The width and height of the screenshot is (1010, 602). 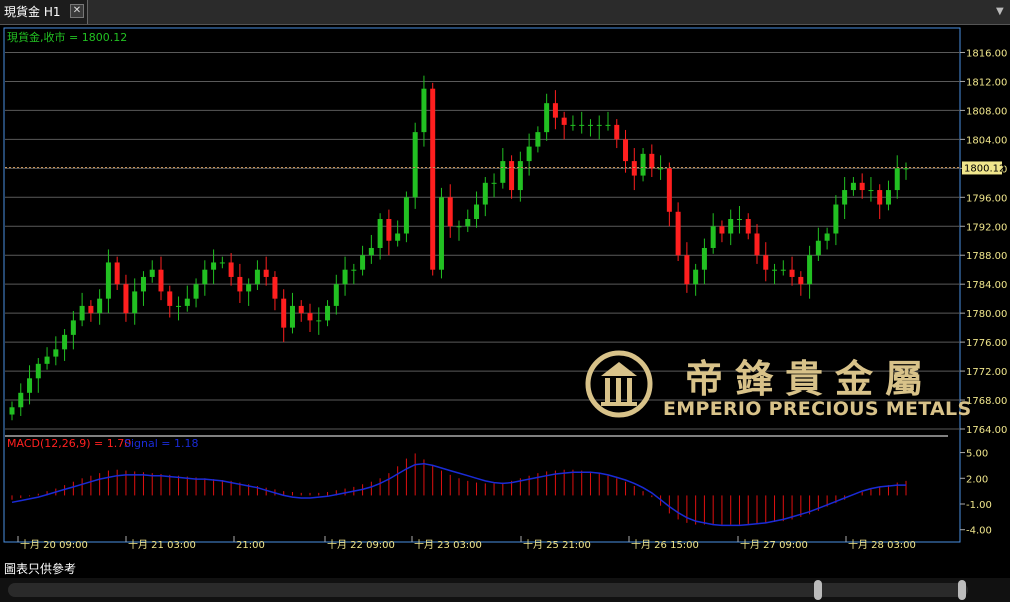 What do you see at coordinates (44, 12) in the screenshot?
I see `chart-tab: 現貨金 H1 ✕` at bounding box center [44, 12].